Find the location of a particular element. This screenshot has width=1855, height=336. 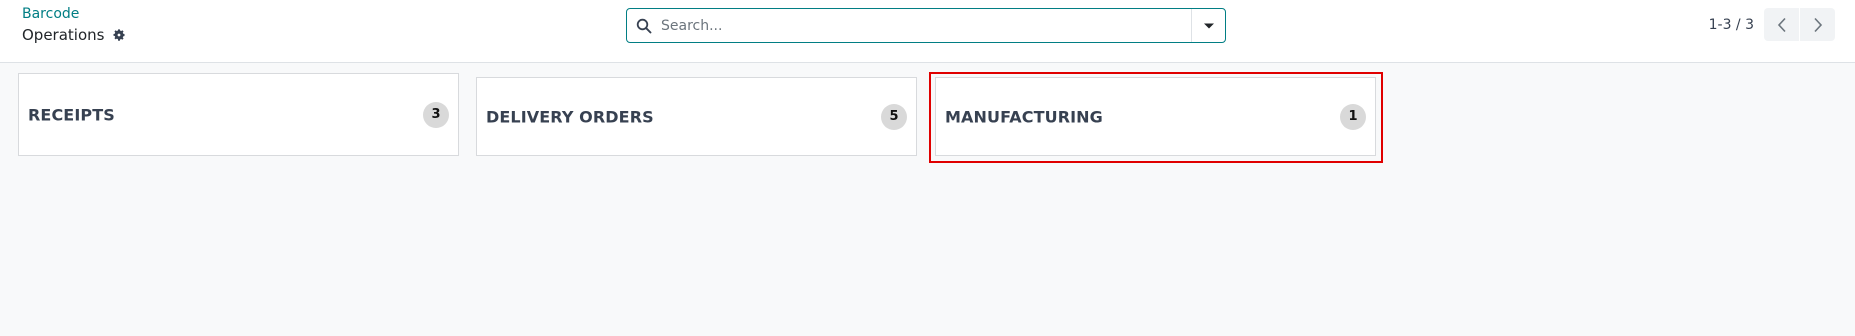

gear-icon is located at coordinates (119, 35).